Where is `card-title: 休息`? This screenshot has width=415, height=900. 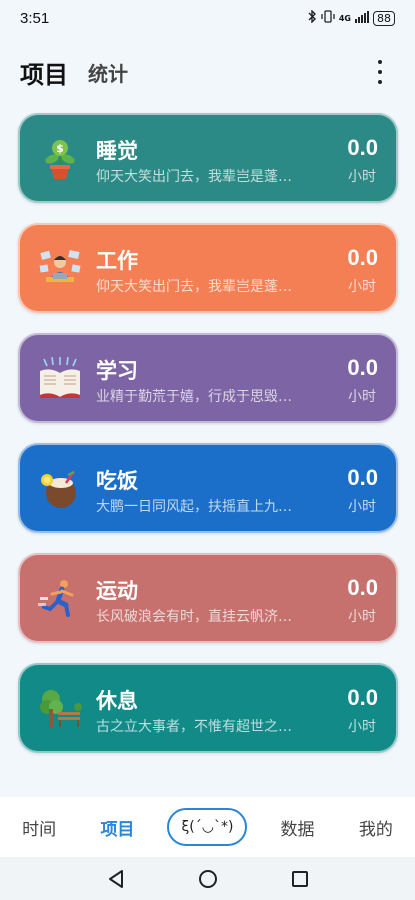 card-title: 休息 is located at coordinates (117, 701).